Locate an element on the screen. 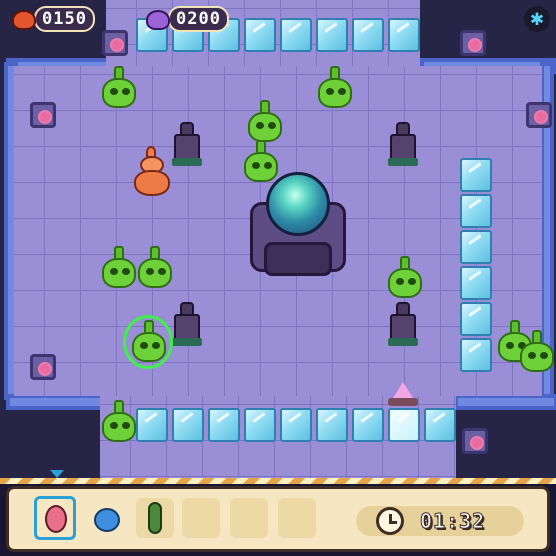 The width and height of the screenshot is (556, 556). red-blob-counter: 0150 is located at coordinates (52, 19).